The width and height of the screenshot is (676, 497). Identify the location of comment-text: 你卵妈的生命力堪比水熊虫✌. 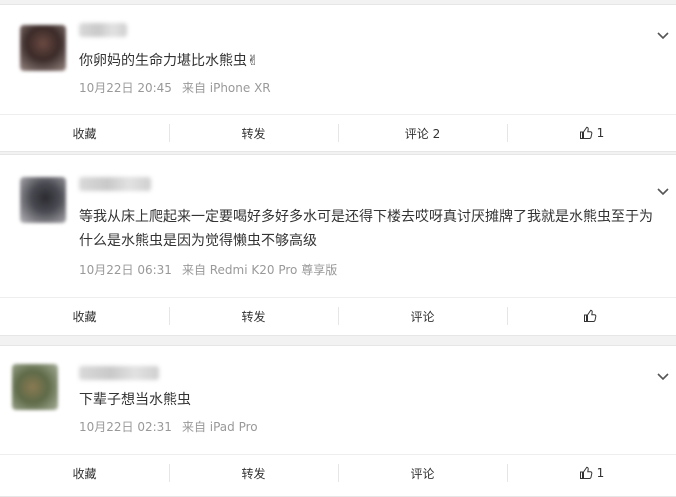
(169, 61).